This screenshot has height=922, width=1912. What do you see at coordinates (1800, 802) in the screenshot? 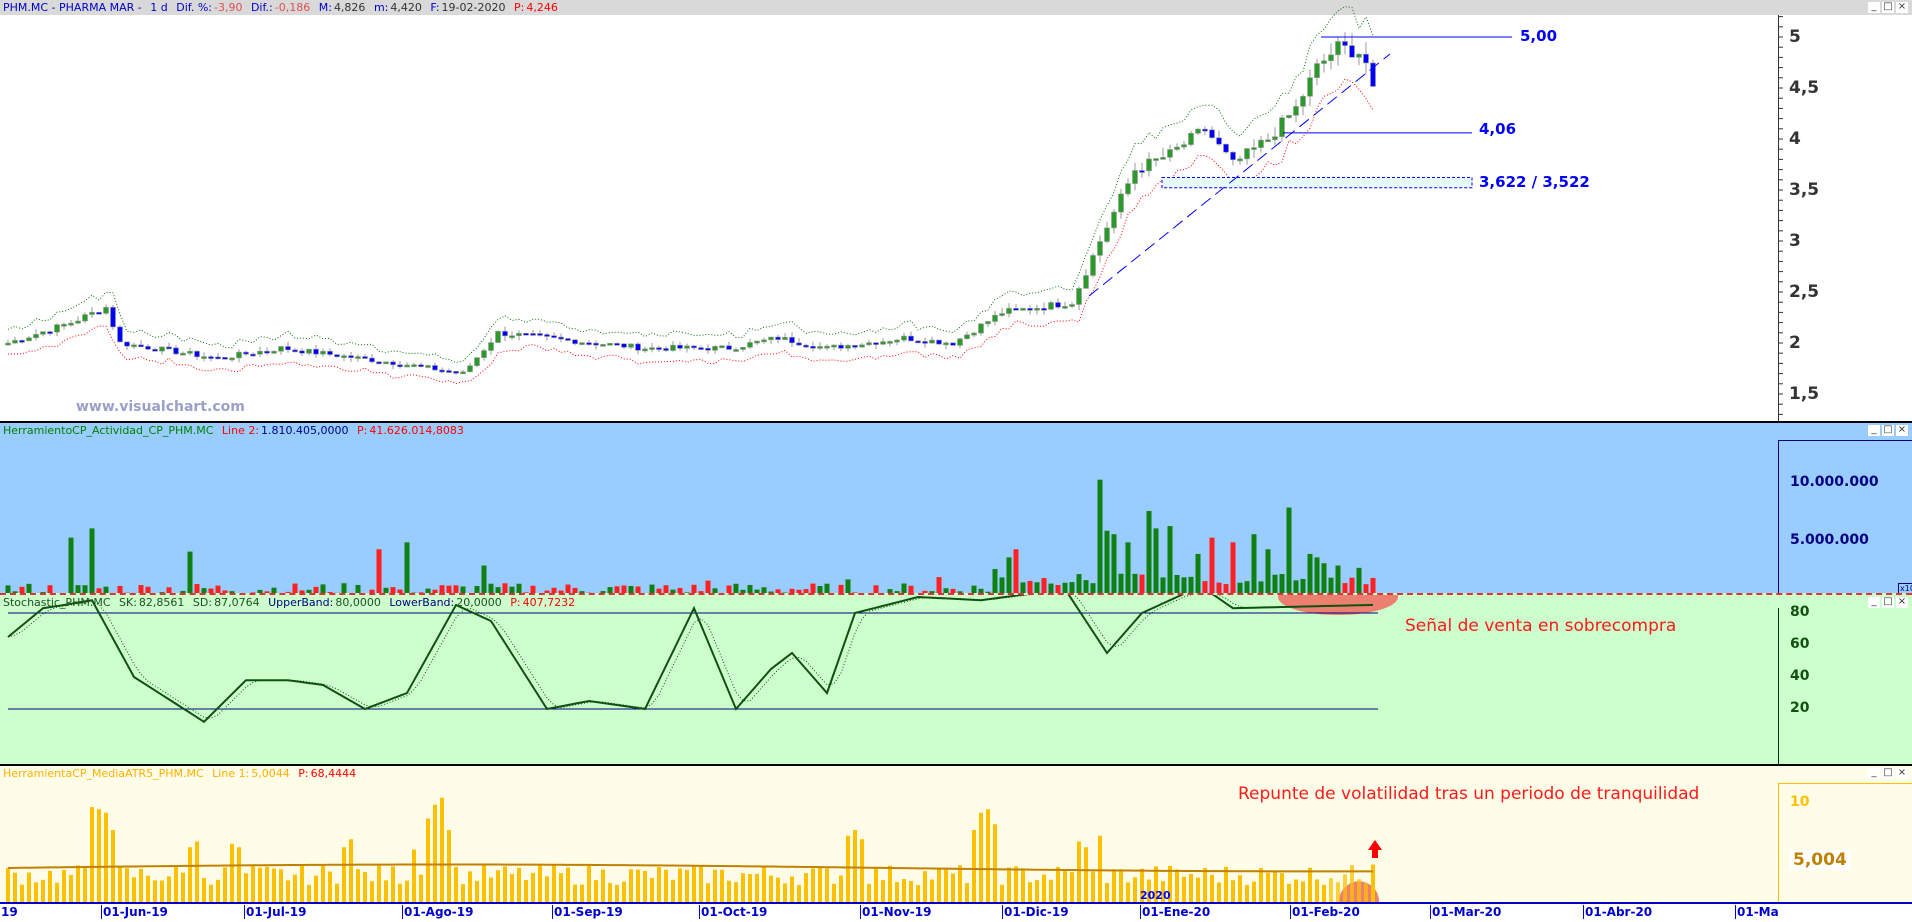
I see `atr-tick-10: 10` at bounding box center [1800, 802].